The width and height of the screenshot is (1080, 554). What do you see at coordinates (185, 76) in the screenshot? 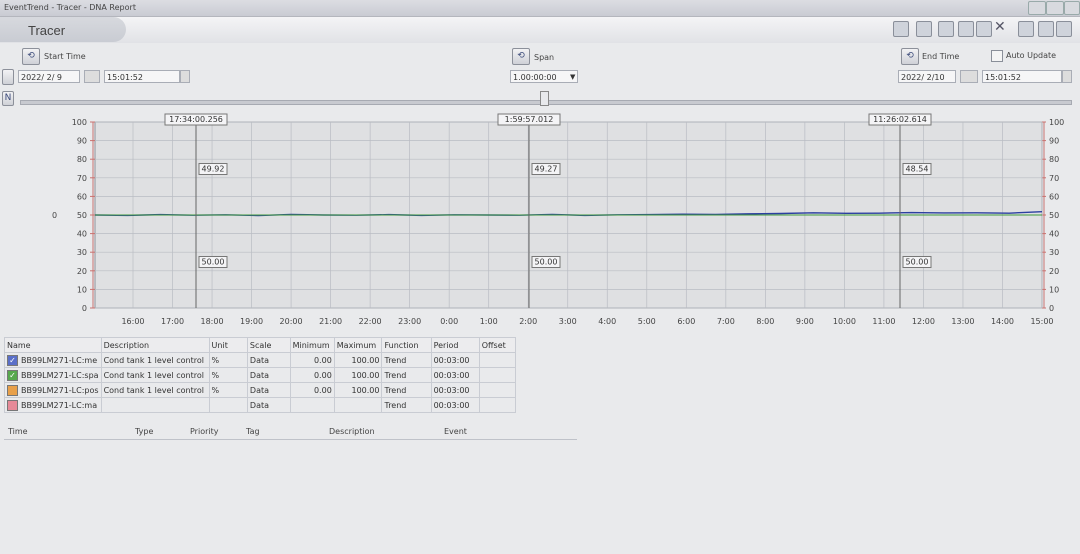
I see `start-time-spinner` at bounding box center [185, 76].